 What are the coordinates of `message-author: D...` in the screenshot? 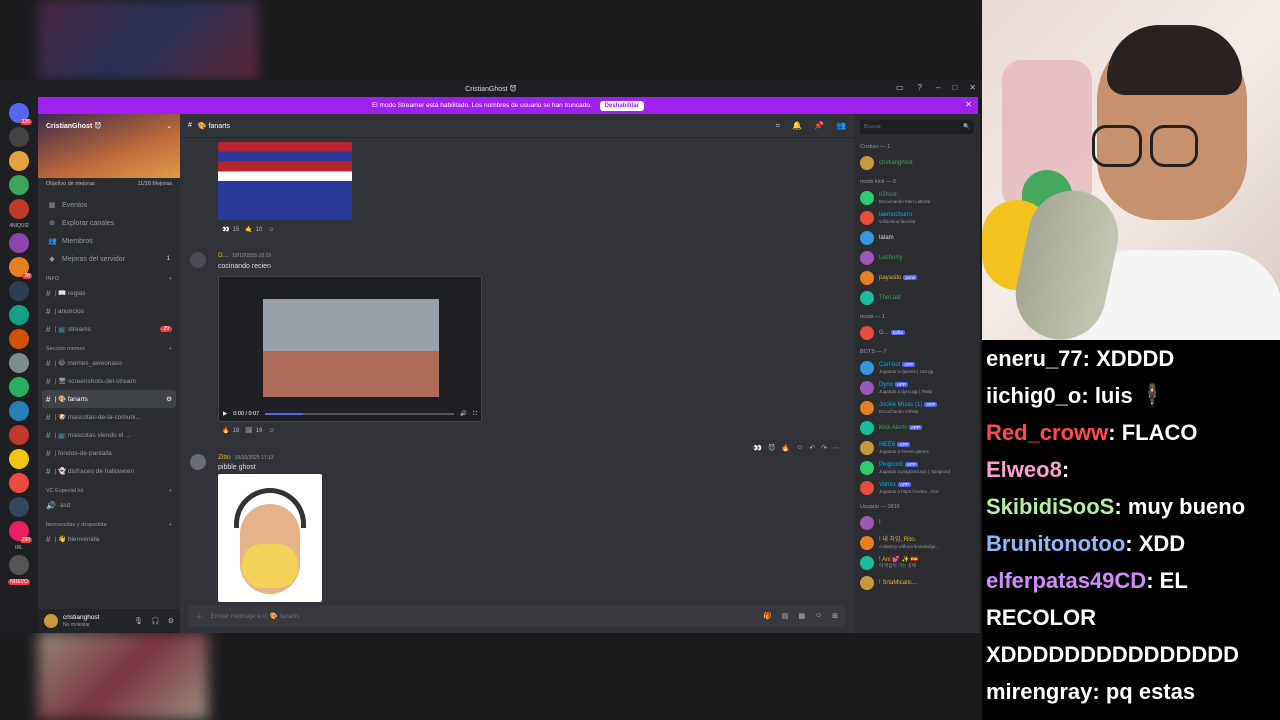 It's located at (223, 255).